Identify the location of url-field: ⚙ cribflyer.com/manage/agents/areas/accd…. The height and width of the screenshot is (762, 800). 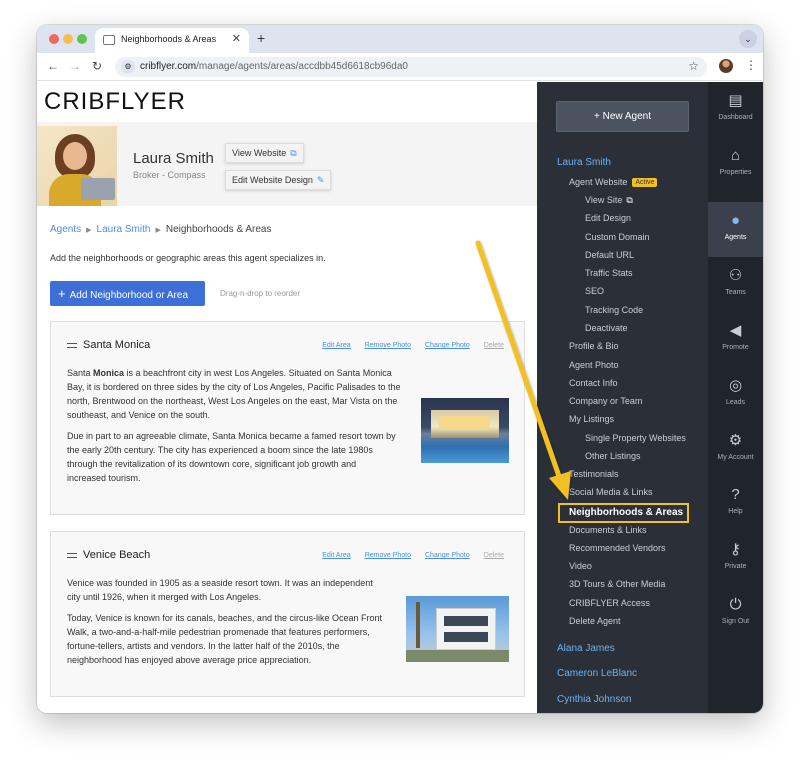
(411, 67).